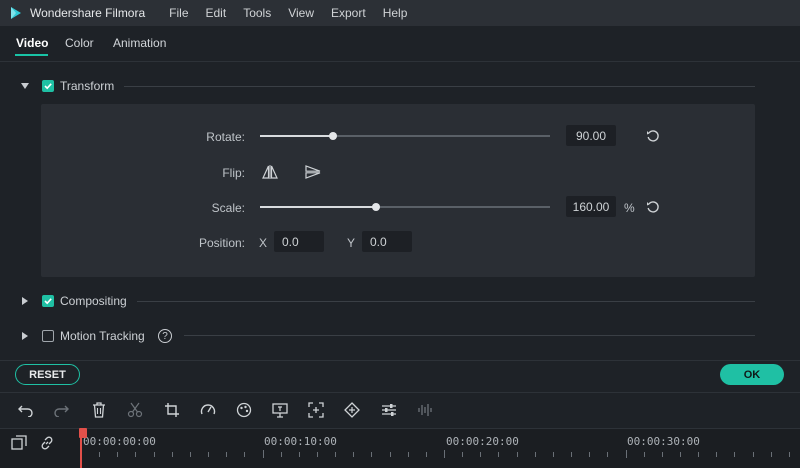 Image resolution: width=800 pixels, height=468 pixels. I want to click on scale-slider-fill, so click(318, 207).